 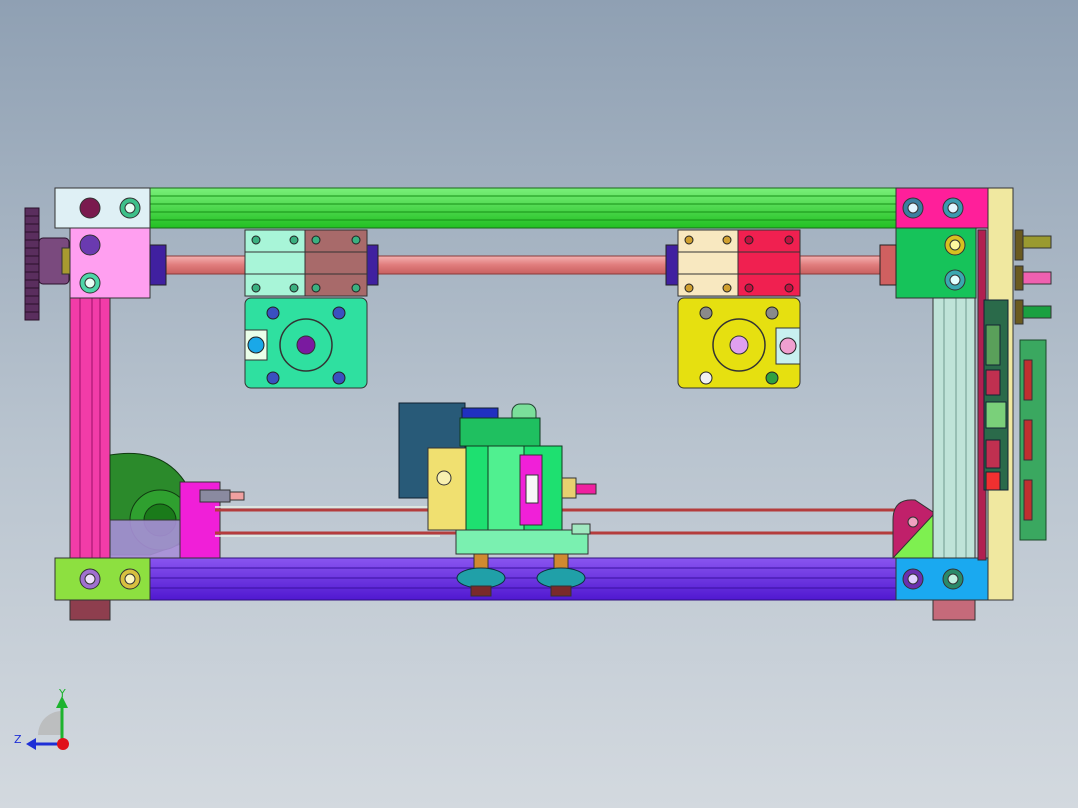 I want to click on belt-pulley-right, so click(x=912, y=529).